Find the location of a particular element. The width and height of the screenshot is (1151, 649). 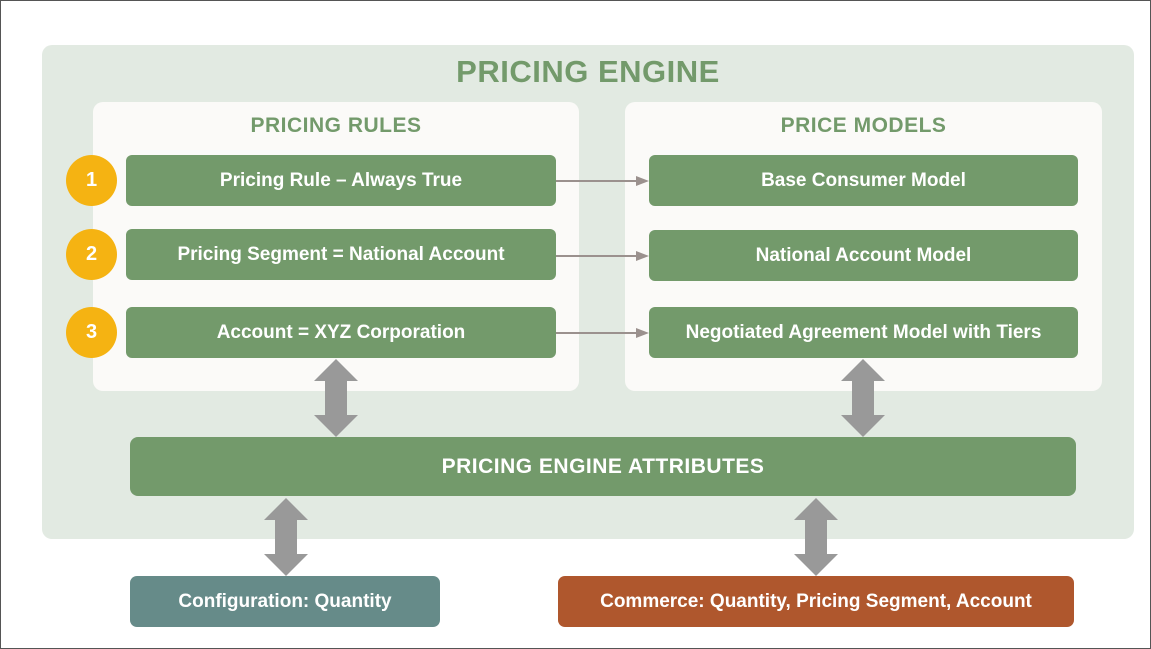

configuration-source-box: Configuration: Quantity is located at coordinates (285, 601).